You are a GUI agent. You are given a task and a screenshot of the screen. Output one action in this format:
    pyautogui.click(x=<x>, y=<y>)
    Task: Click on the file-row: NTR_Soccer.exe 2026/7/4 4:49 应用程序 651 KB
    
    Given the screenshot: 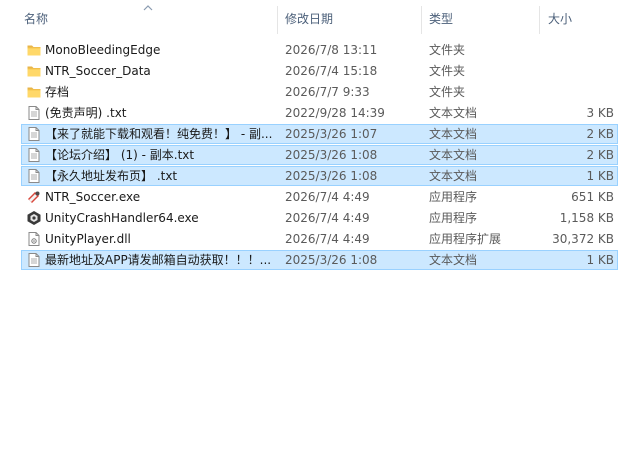 What is the action you would take?
    pyautogui.click(x=310, y=197)
    